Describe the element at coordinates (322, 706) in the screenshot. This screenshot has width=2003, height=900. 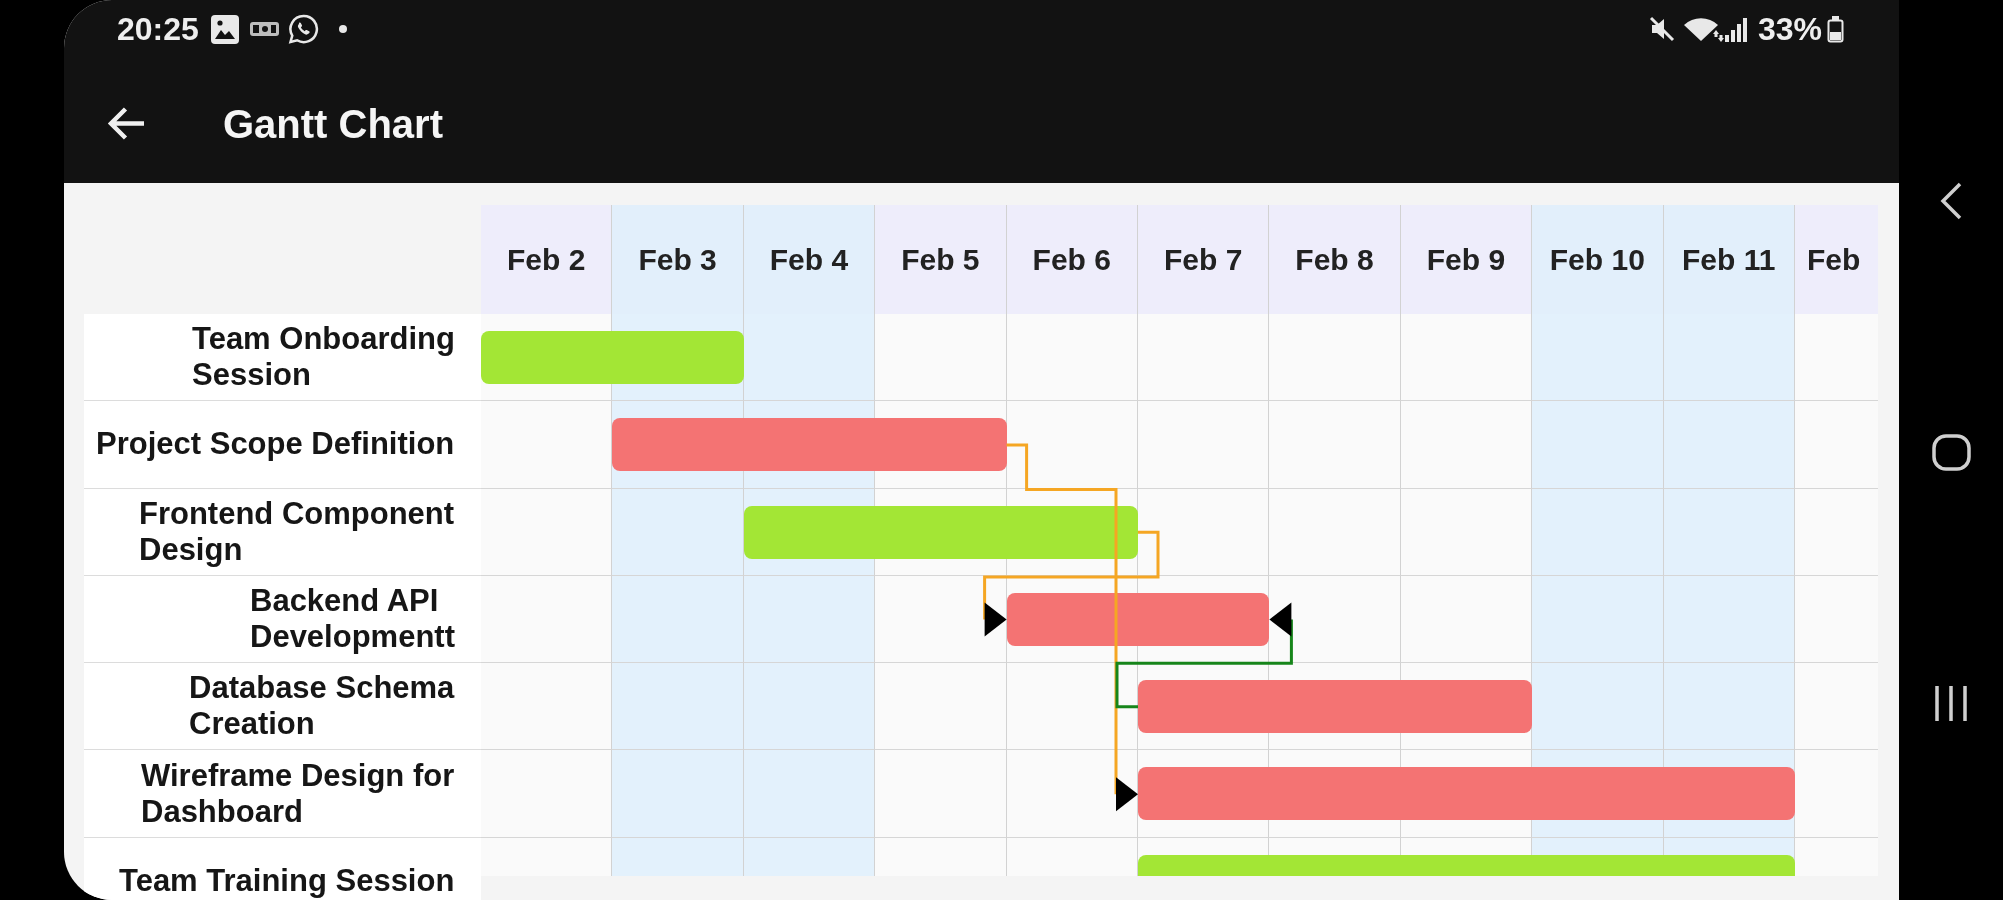
I see `task-label: Database Schema Creation` at that location.